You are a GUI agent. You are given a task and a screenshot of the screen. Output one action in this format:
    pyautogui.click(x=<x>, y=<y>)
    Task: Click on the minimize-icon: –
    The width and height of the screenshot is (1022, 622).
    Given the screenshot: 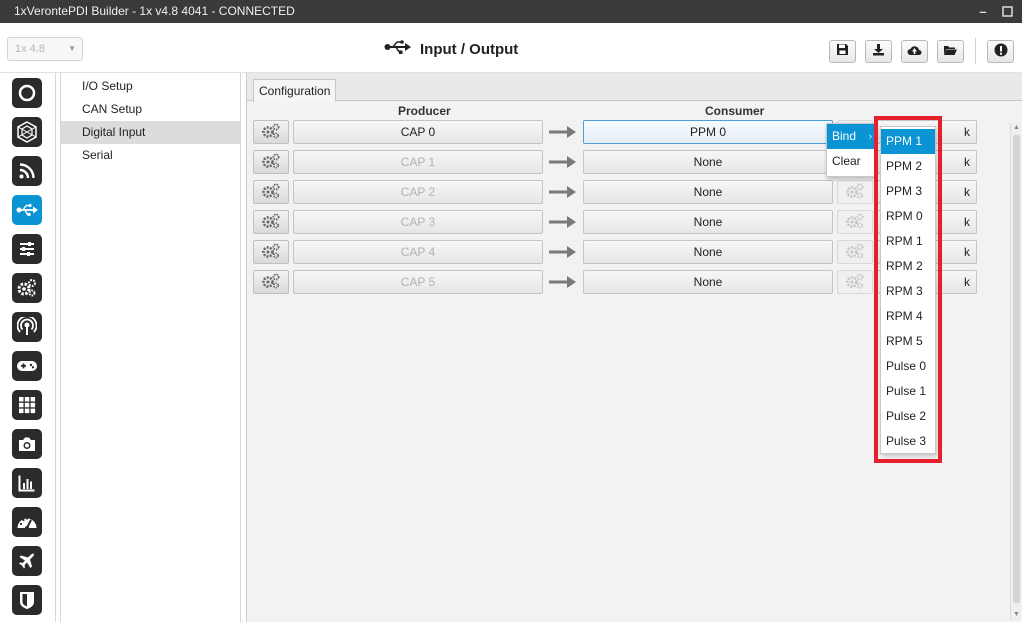 What is the action you would take?
    pyautogui.click(x=983, y=11)
    